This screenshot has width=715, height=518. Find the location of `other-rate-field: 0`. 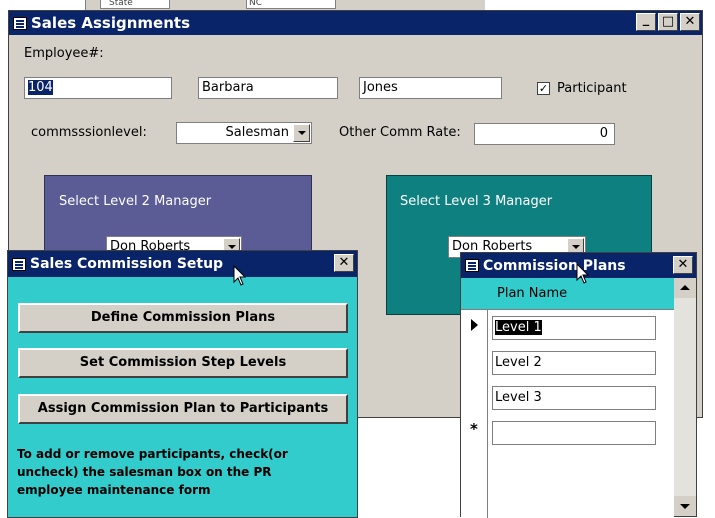

other-rate-field: 0 is located at coordinates (544, 134).